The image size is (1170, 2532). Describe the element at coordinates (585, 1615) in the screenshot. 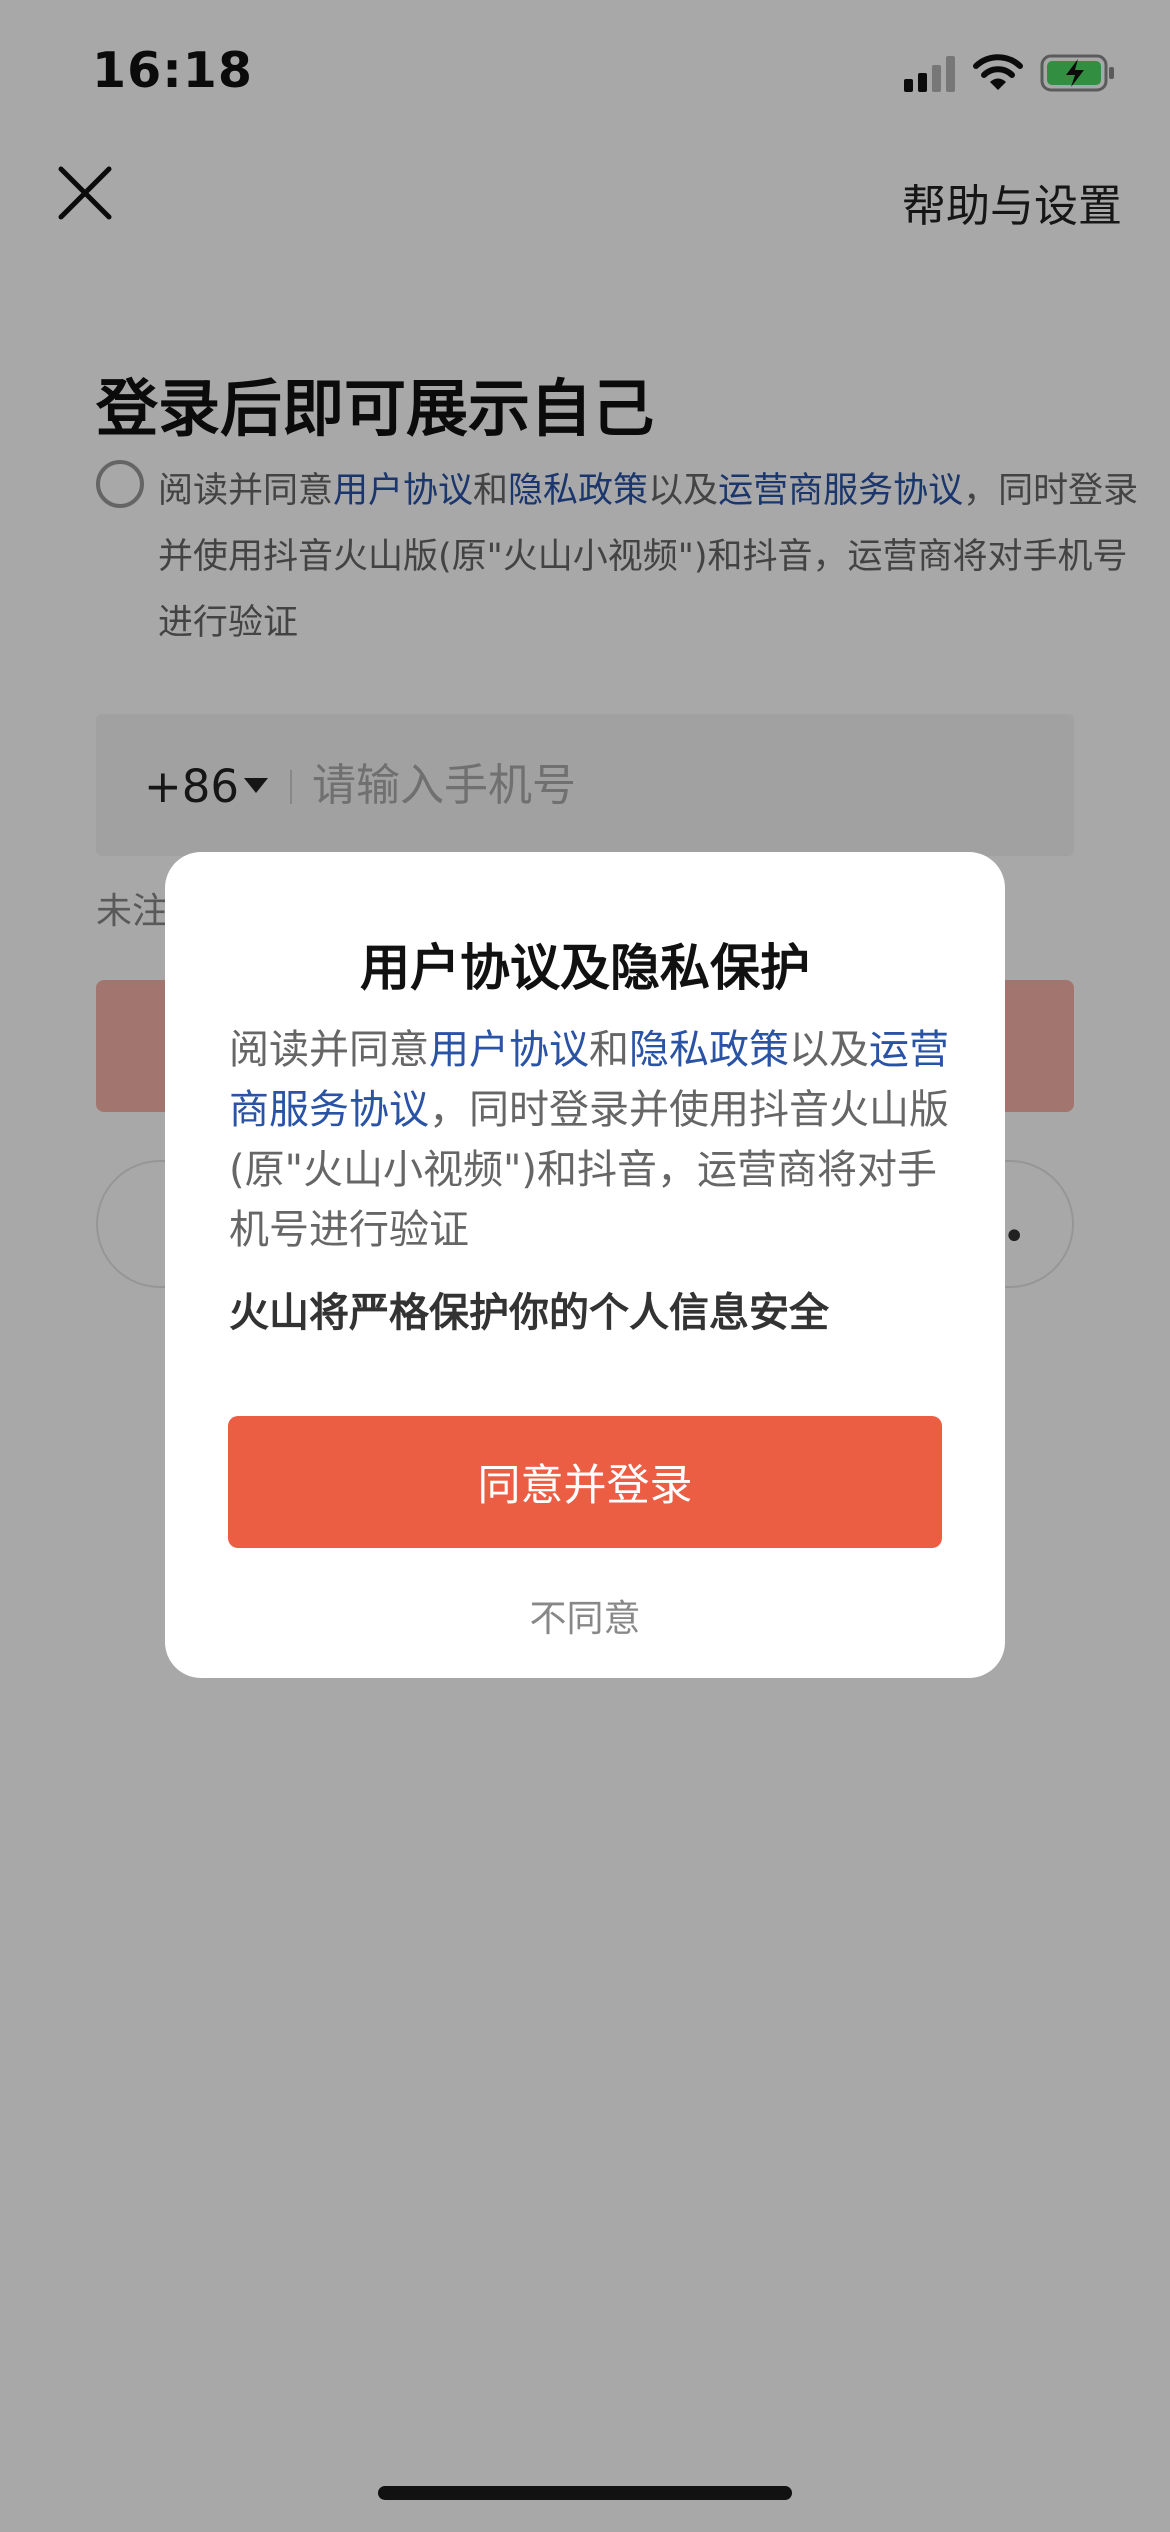

I see `disagree-button: 不同意` at that location.